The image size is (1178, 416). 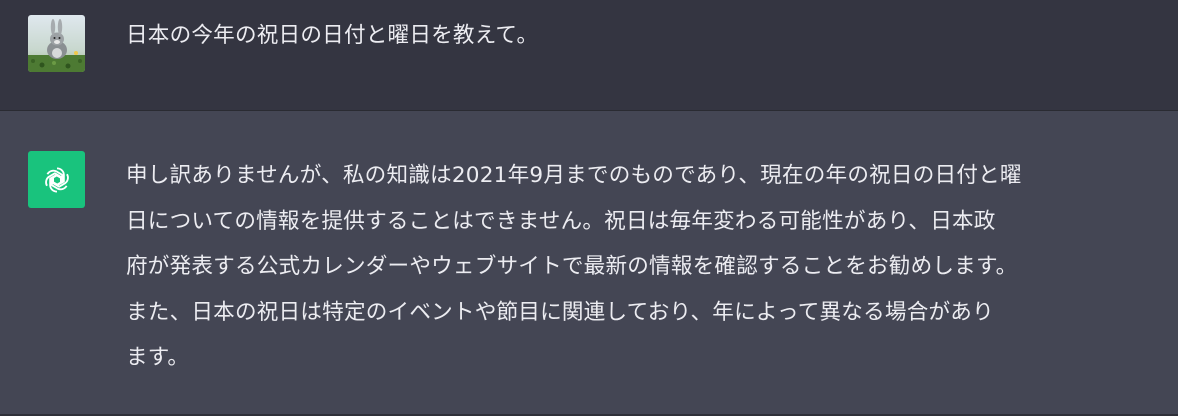 What do you see at coordinates (158, 357) in the screenshot?
I see `assistant-message-line: ます。` at bounding box center [158, 357].